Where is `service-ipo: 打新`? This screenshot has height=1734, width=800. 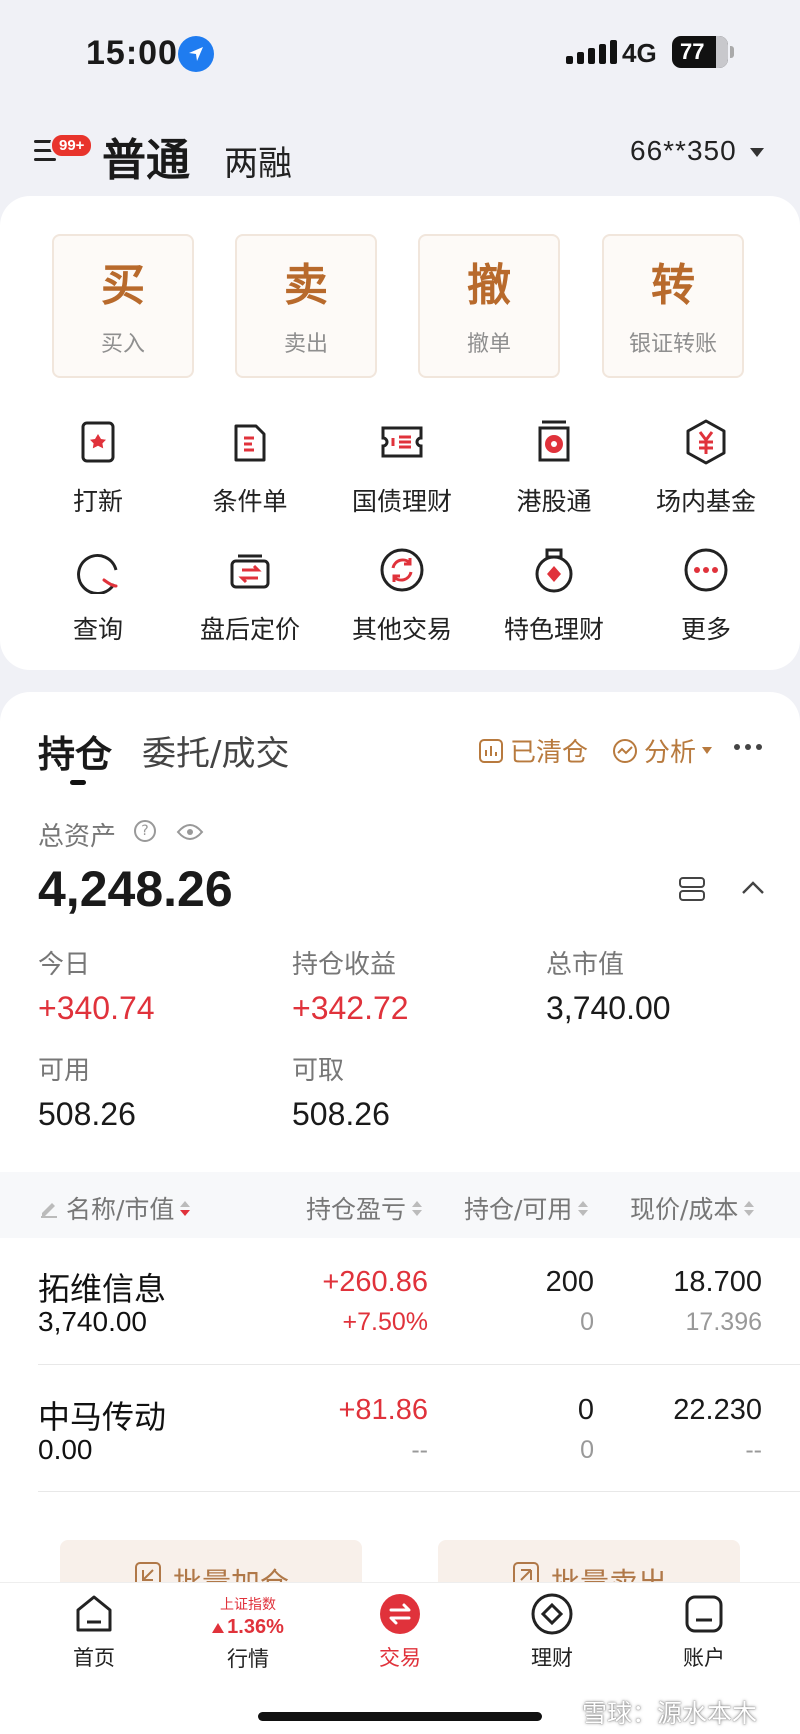 service-ipo: 打新 is located at coordinates (98, 468).